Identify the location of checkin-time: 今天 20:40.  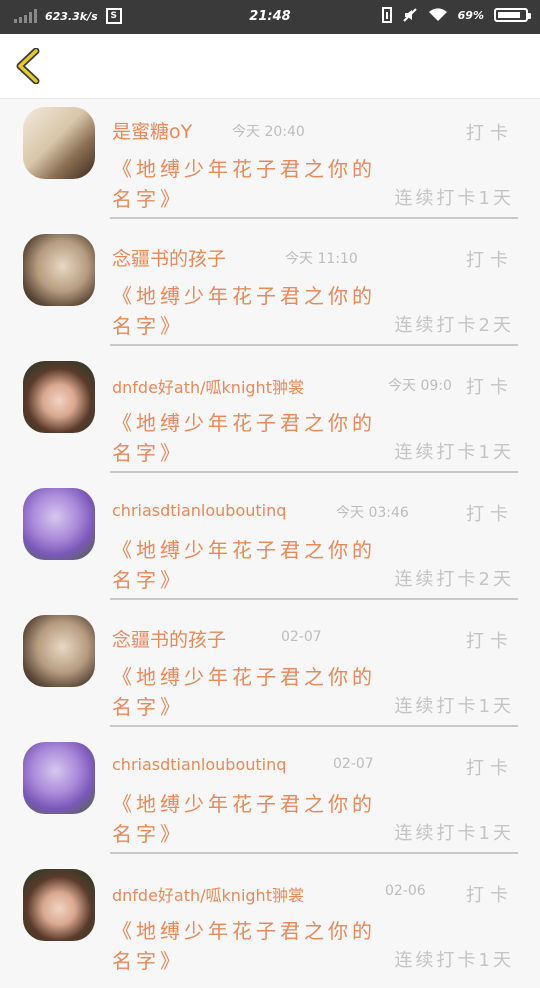
(268, 132).